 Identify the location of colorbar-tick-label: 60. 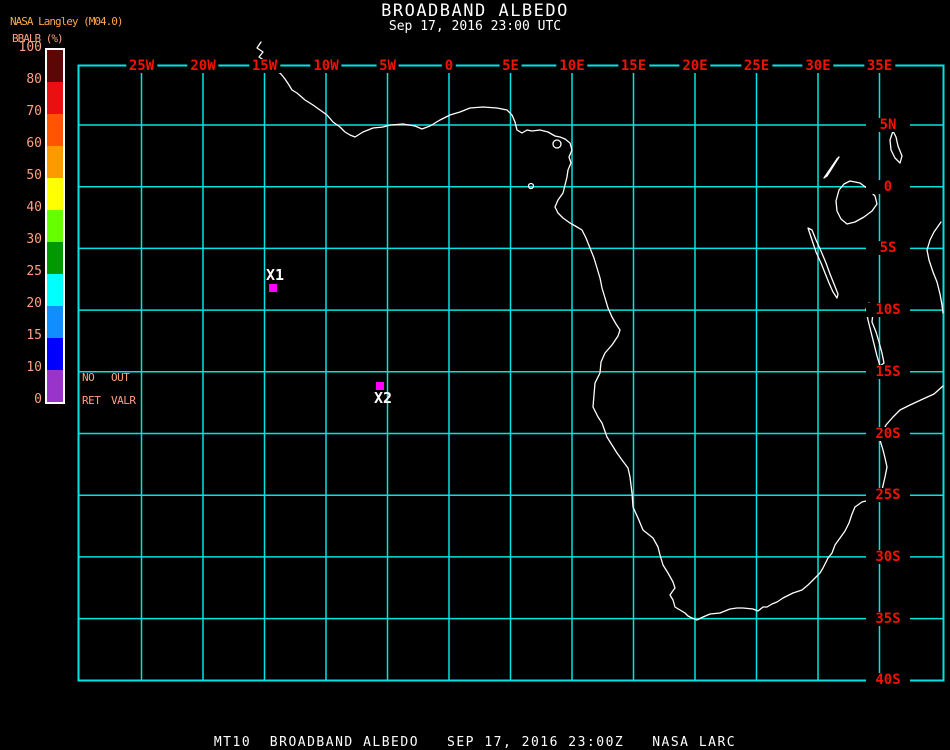
(34, 143).